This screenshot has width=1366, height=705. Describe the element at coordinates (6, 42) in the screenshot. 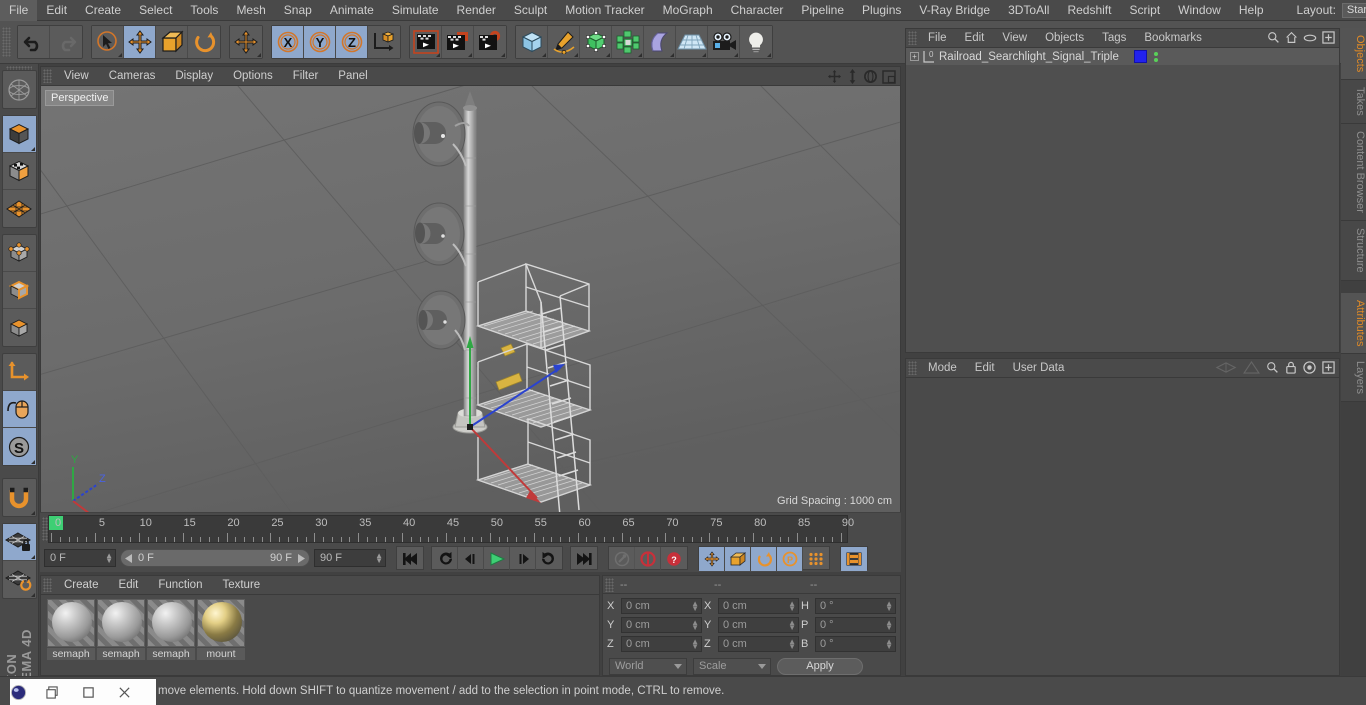

I see `toolbar-grip` at that location.